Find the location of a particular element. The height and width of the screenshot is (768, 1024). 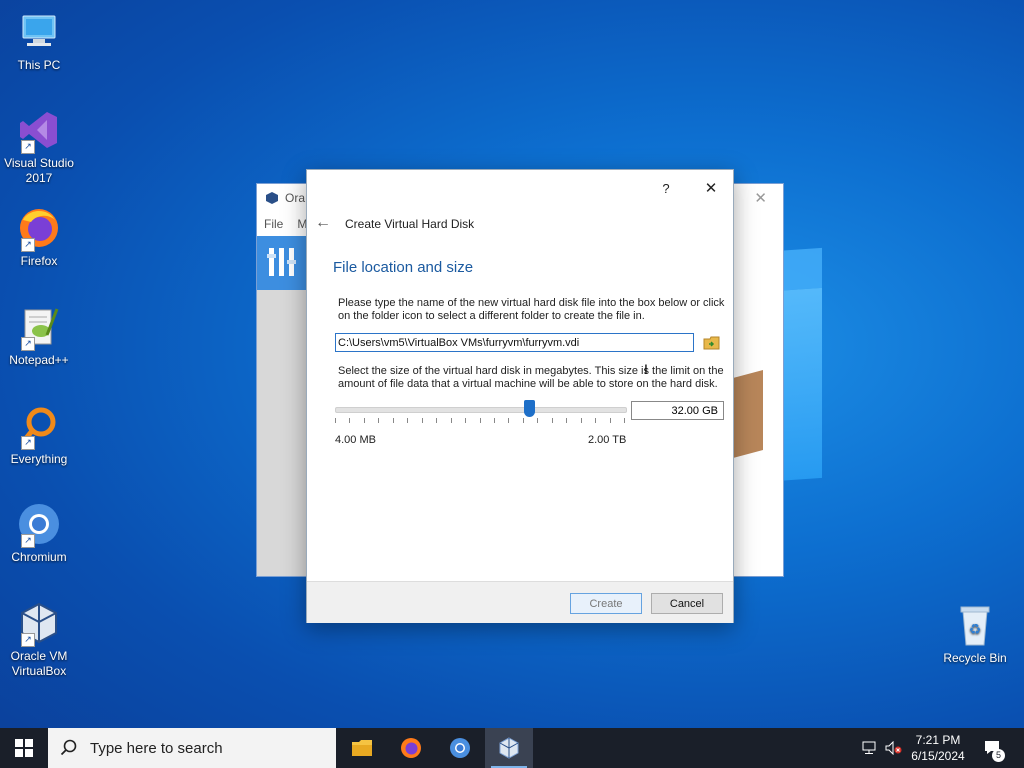

taskbar-file-explorer is located at coordinates (362, 748).